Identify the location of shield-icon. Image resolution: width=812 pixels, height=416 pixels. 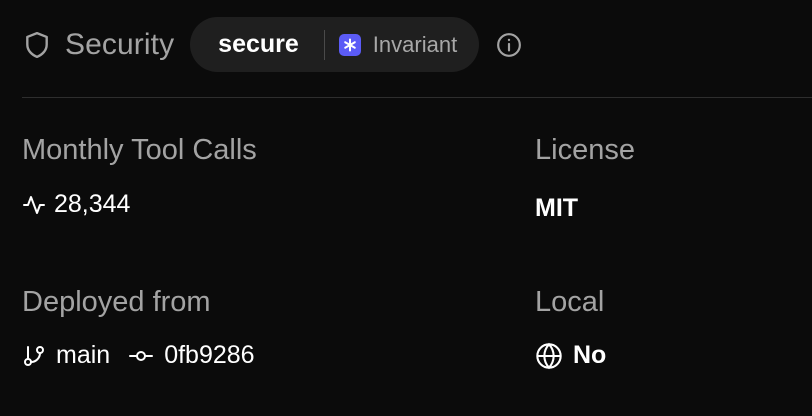
(37, 45).